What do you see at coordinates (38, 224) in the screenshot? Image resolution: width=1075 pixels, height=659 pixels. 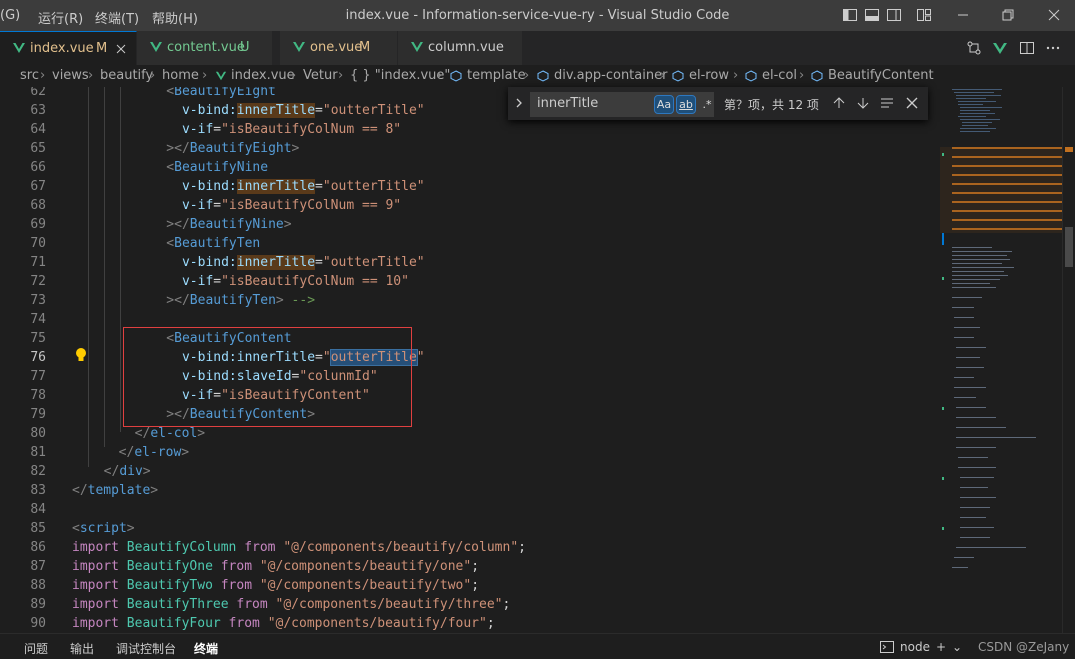 I see `line-number: 69` at bounding box center [38, 224].